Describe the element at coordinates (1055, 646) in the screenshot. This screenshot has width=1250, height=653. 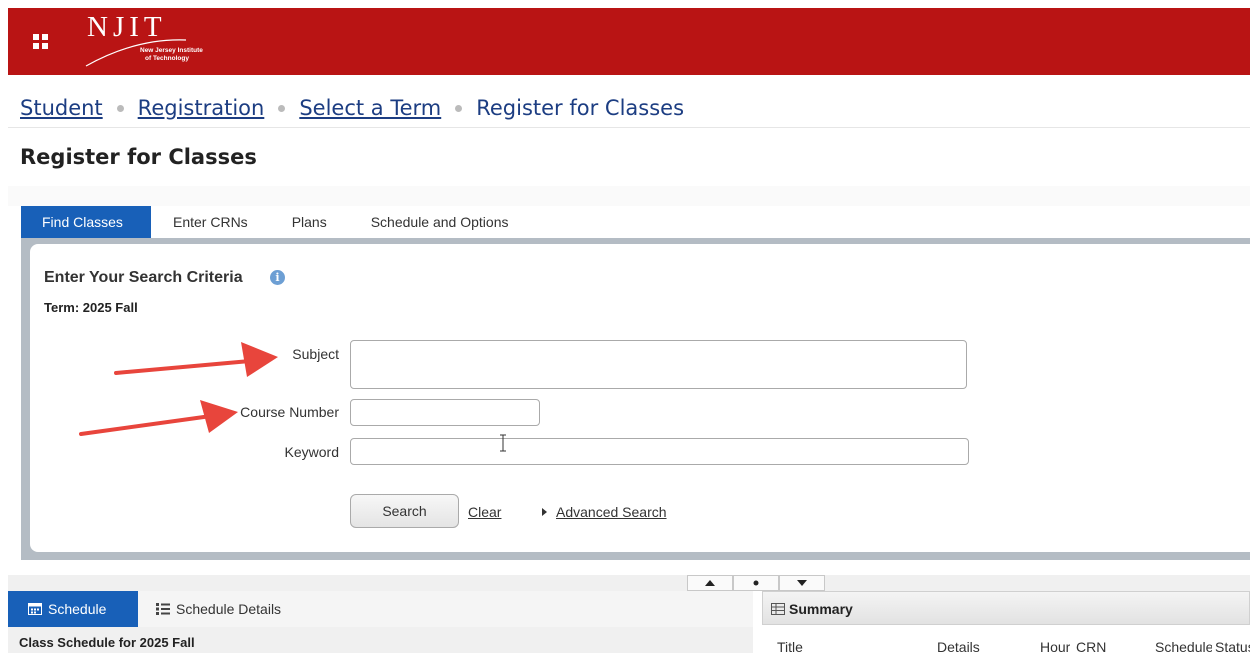
I see `column-header-hours: Hours` at that location.